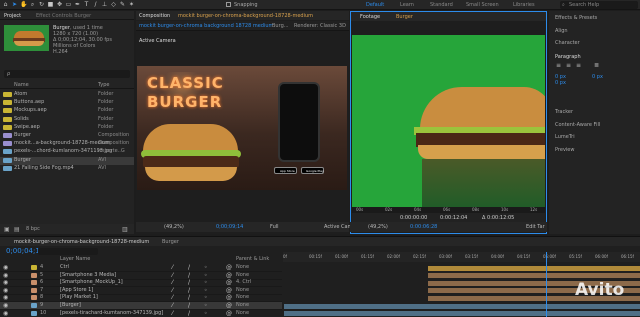 This screenshot has height=317, width=640. Describe the element at coordinates (67, 160) in the screenshot. I see `project-list-item: Burger AVI` at that location.